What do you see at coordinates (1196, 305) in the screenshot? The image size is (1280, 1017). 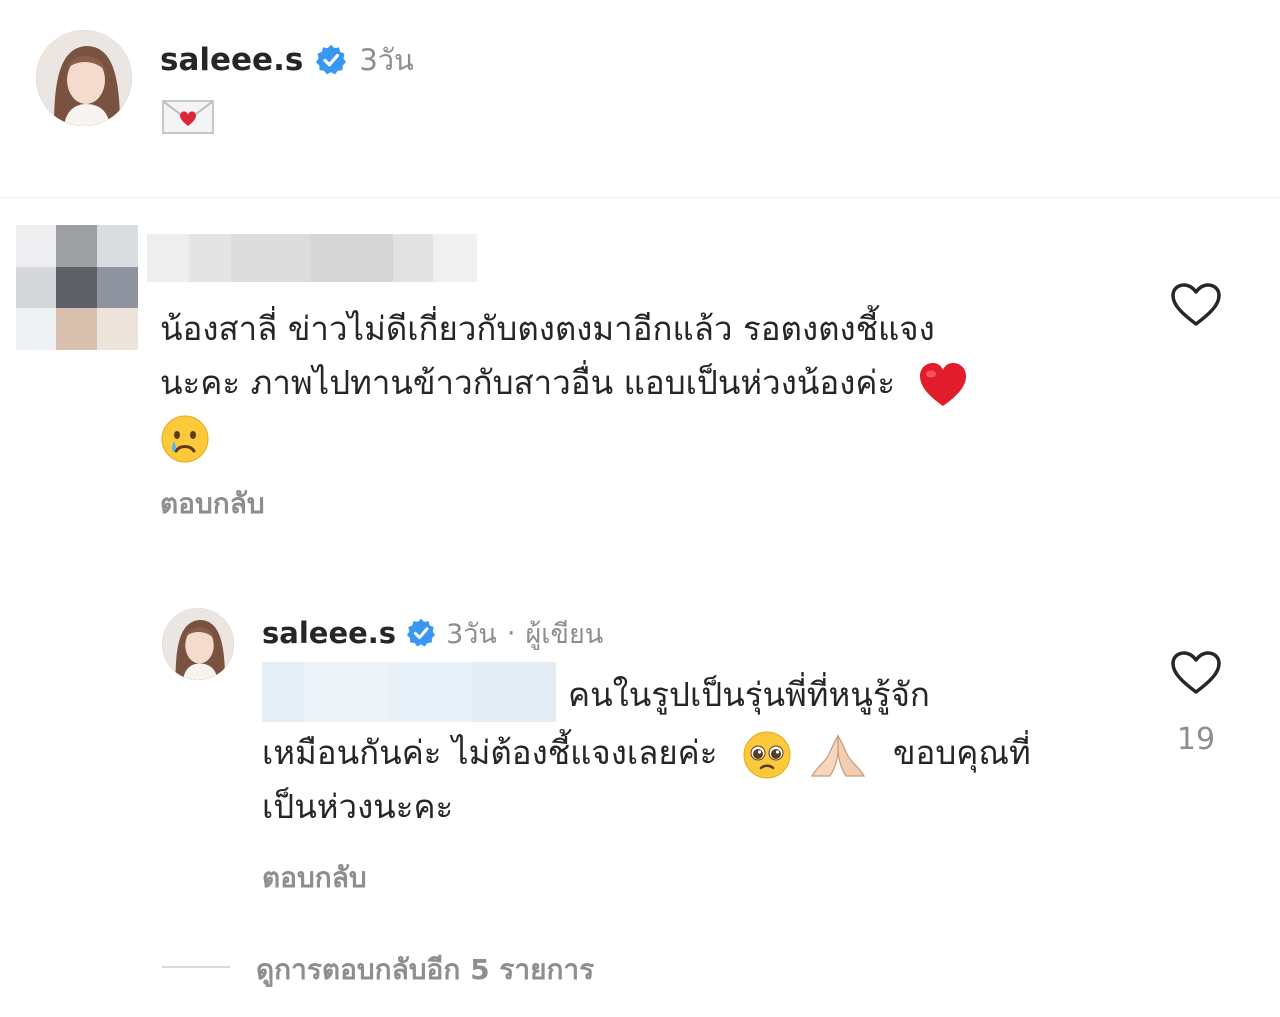 I see `comment-like-heart-icon` at bounding box center [1196, 305].